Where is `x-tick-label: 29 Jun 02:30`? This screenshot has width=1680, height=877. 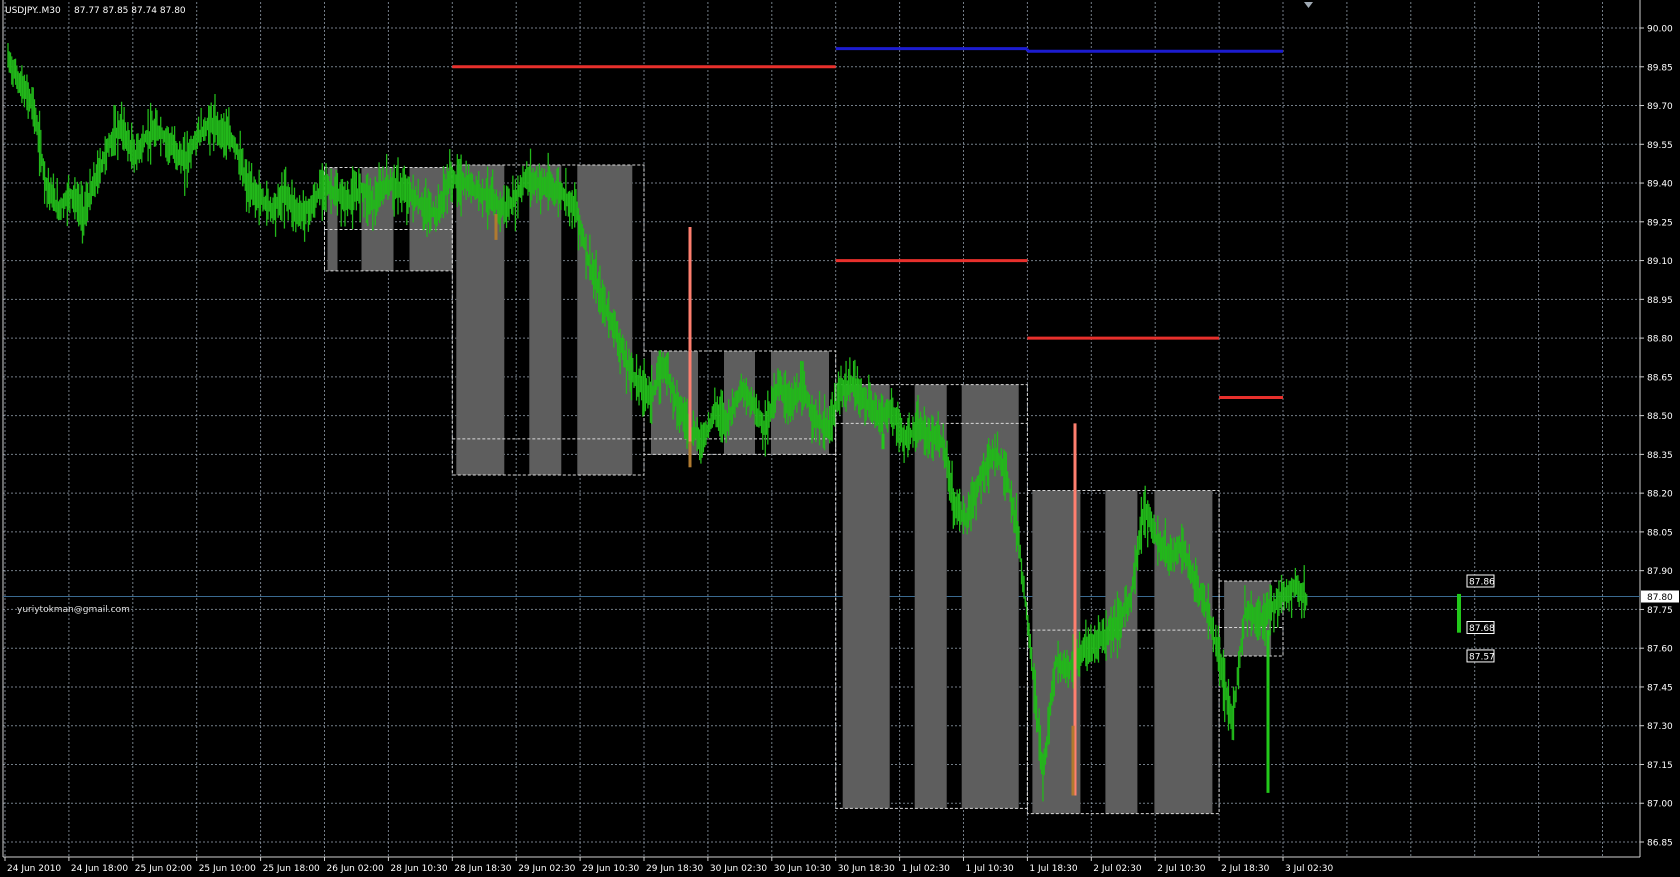
x-tick-label: 29 Jun 02:30 is located at coordinates (546, 869).